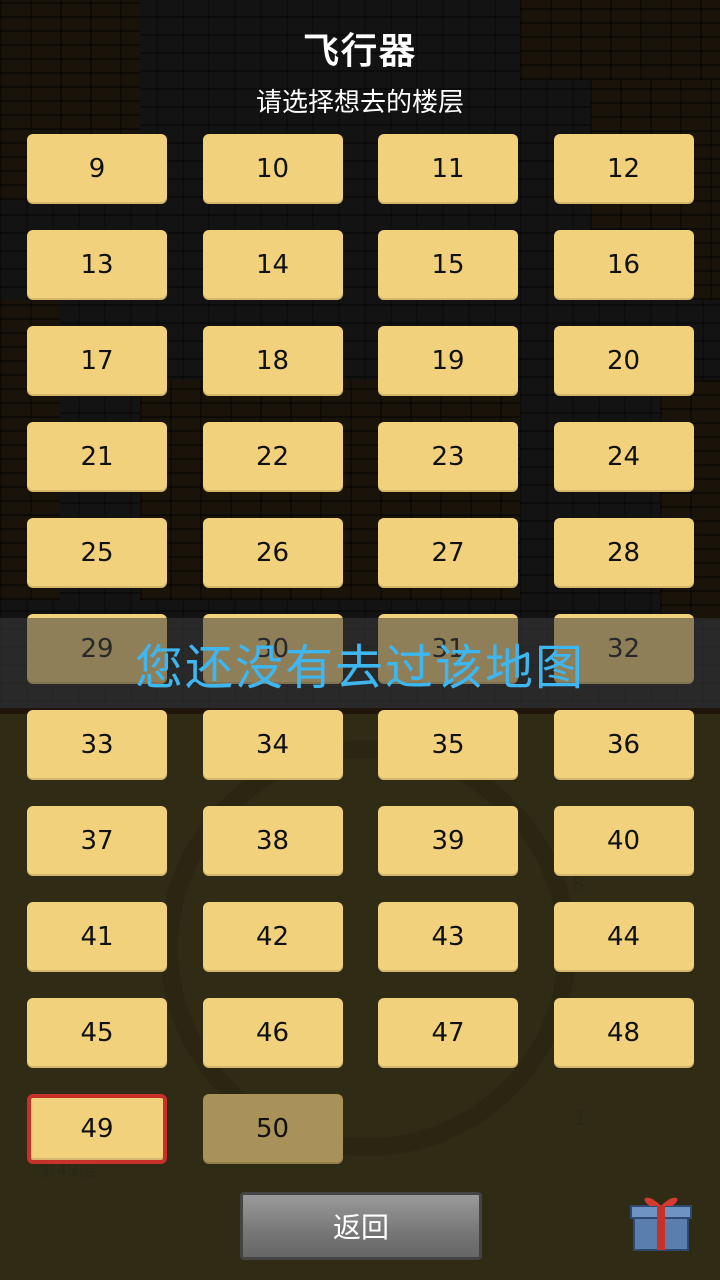  I want to click on floor-button-24: 24, so click(623, 457).